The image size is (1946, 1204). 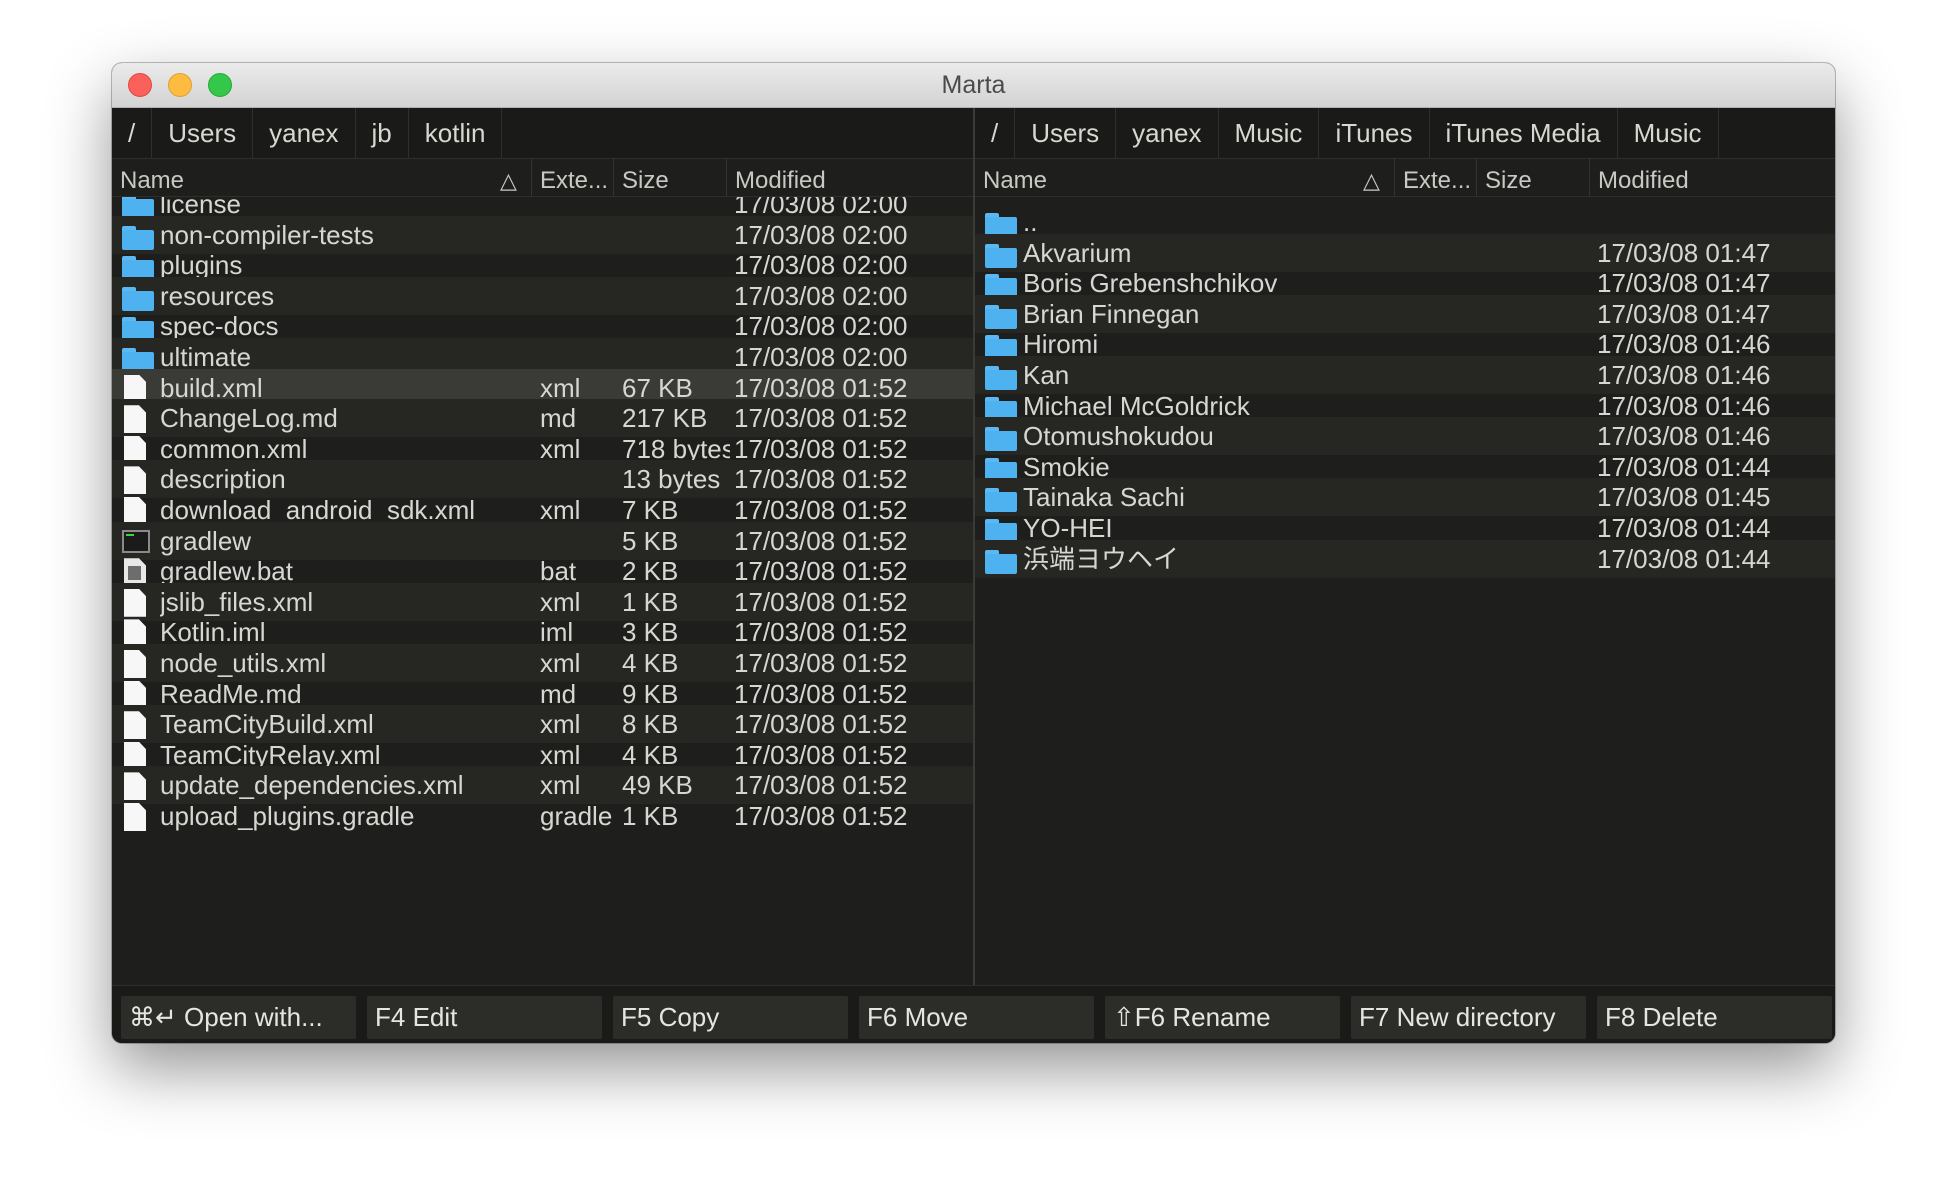 What do you see at coordinates (542, 133) in the screenshot?
I see `left-breadcrumb: / Users yanex jb kotlin` at bounding box center [542, 133].